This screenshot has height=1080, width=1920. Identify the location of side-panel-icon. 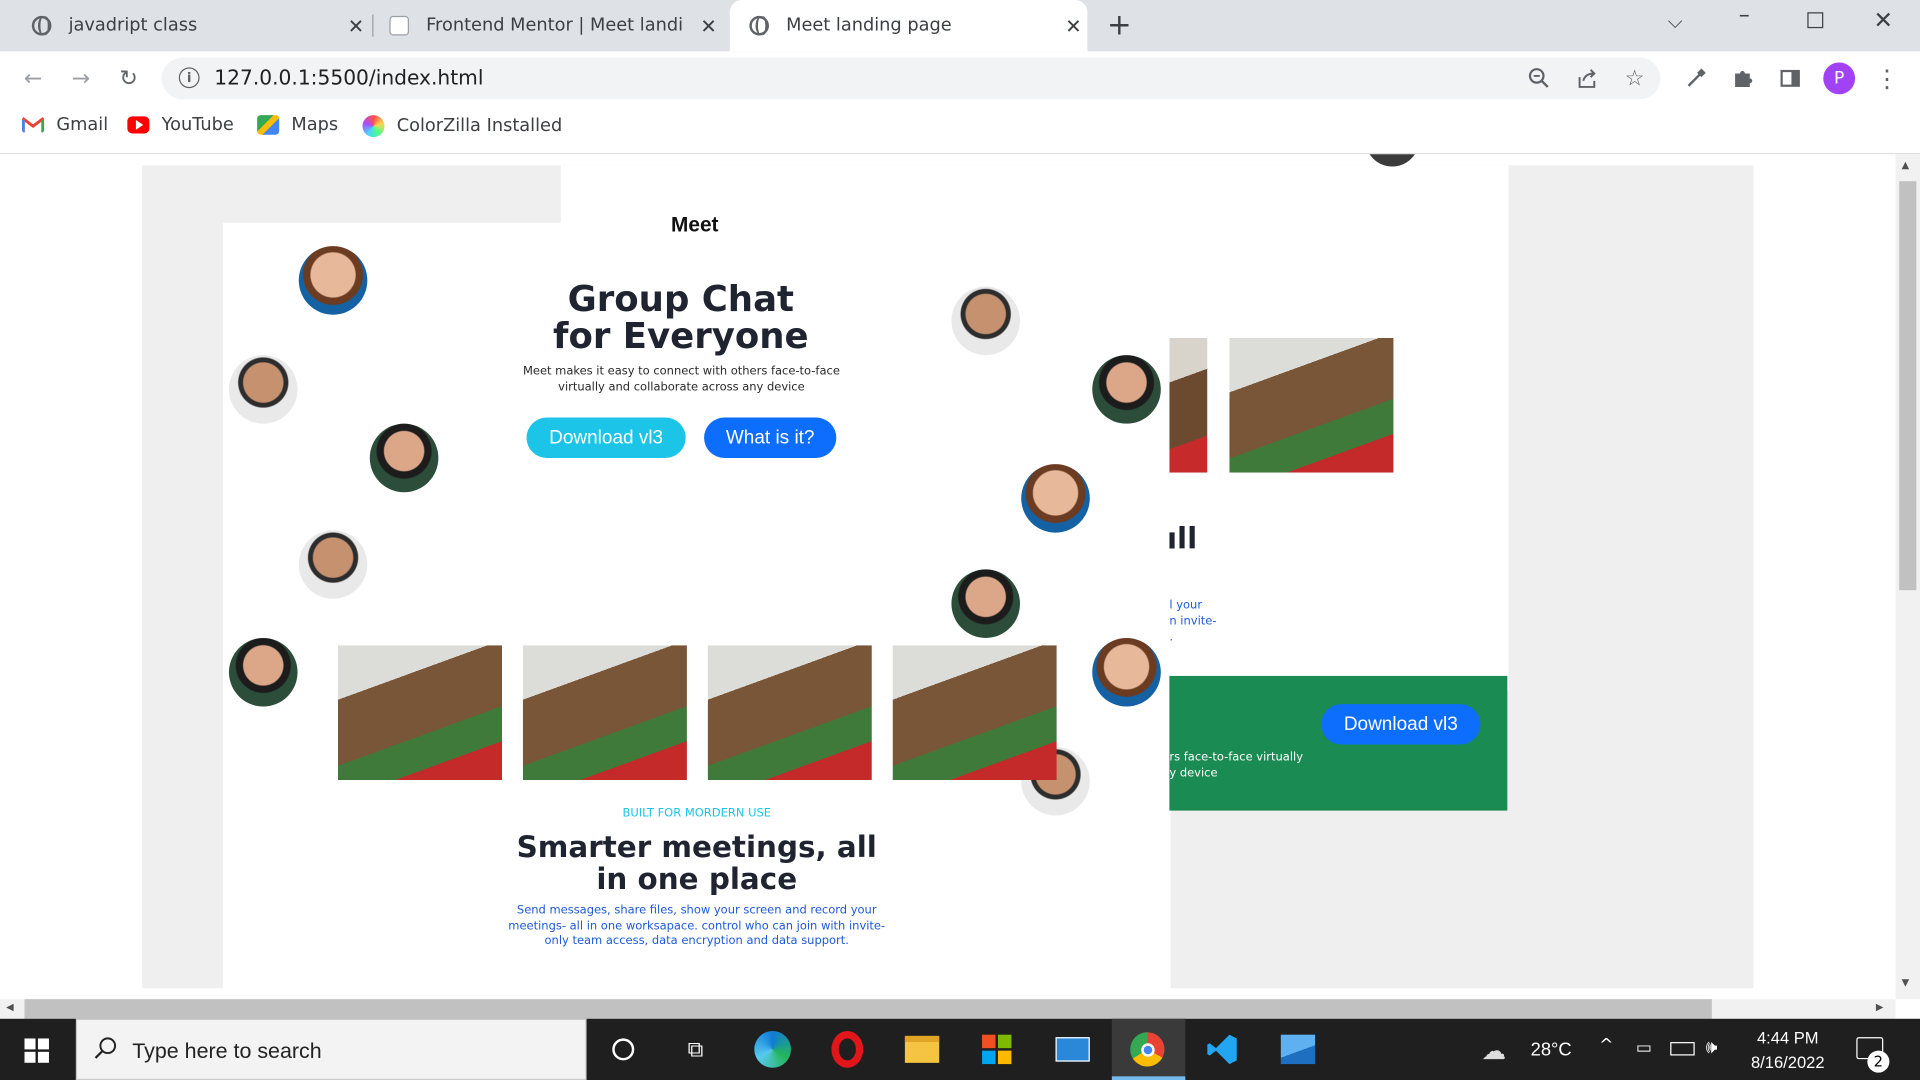
(1790, 78).